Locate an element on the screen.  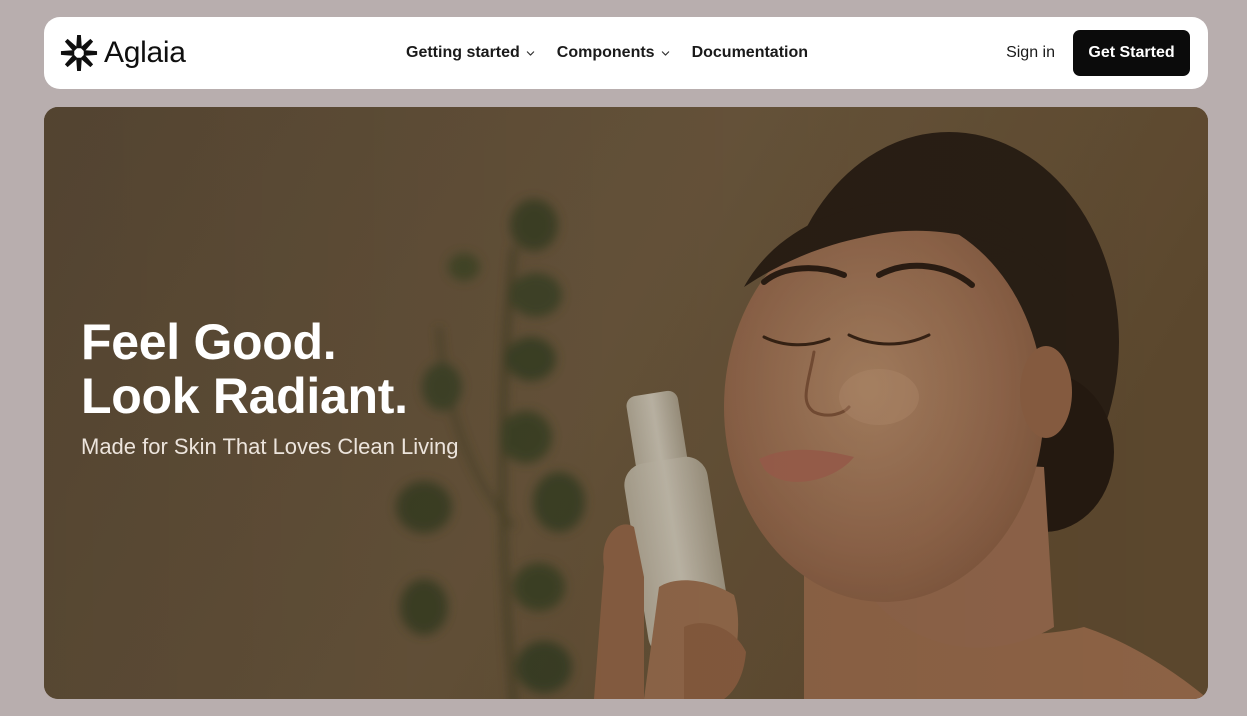
sign-in-link: Sign in is located at coordinates (1030, 53).